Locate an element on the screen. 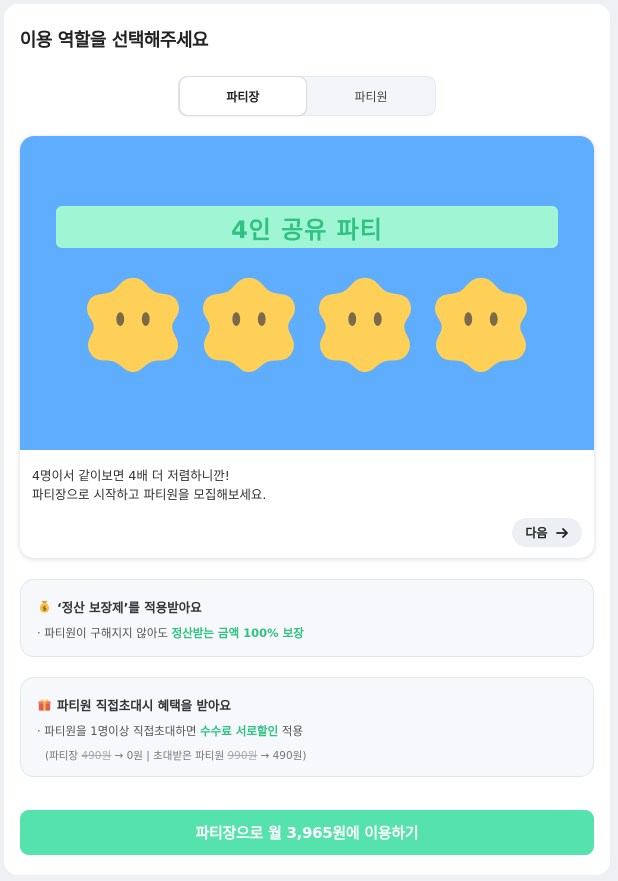  leader-old-fee: 490원 is located at coordinates (96, 756).